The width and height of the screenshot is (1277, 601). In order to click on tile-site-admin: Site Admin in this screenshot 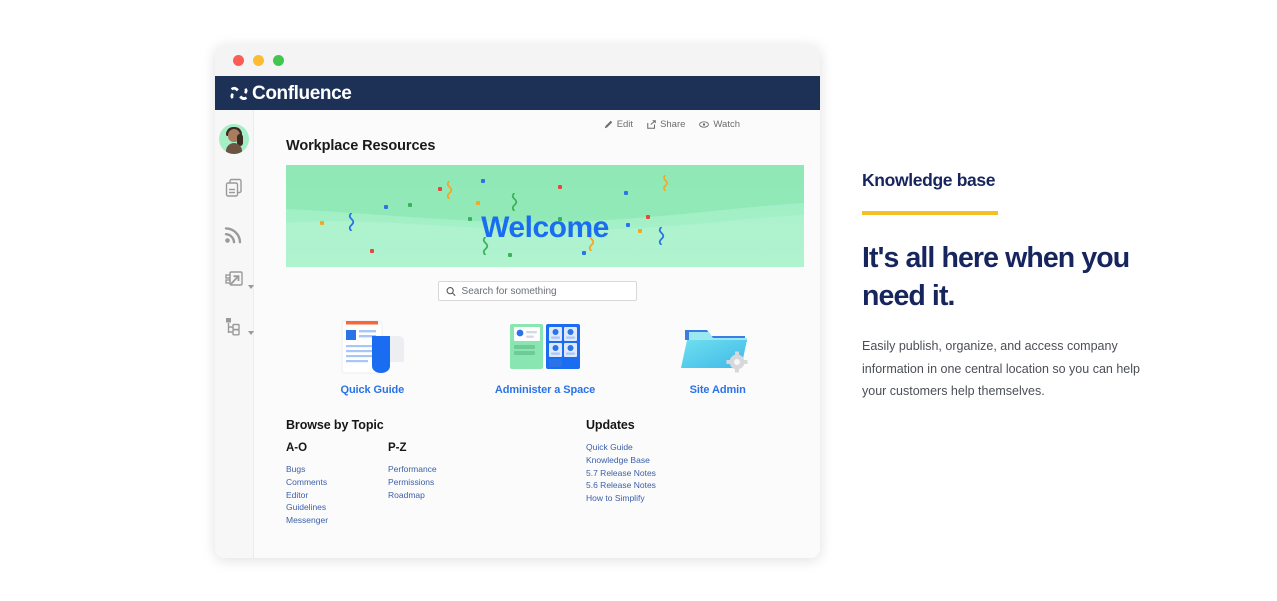, I will do `click(717, 356)`.